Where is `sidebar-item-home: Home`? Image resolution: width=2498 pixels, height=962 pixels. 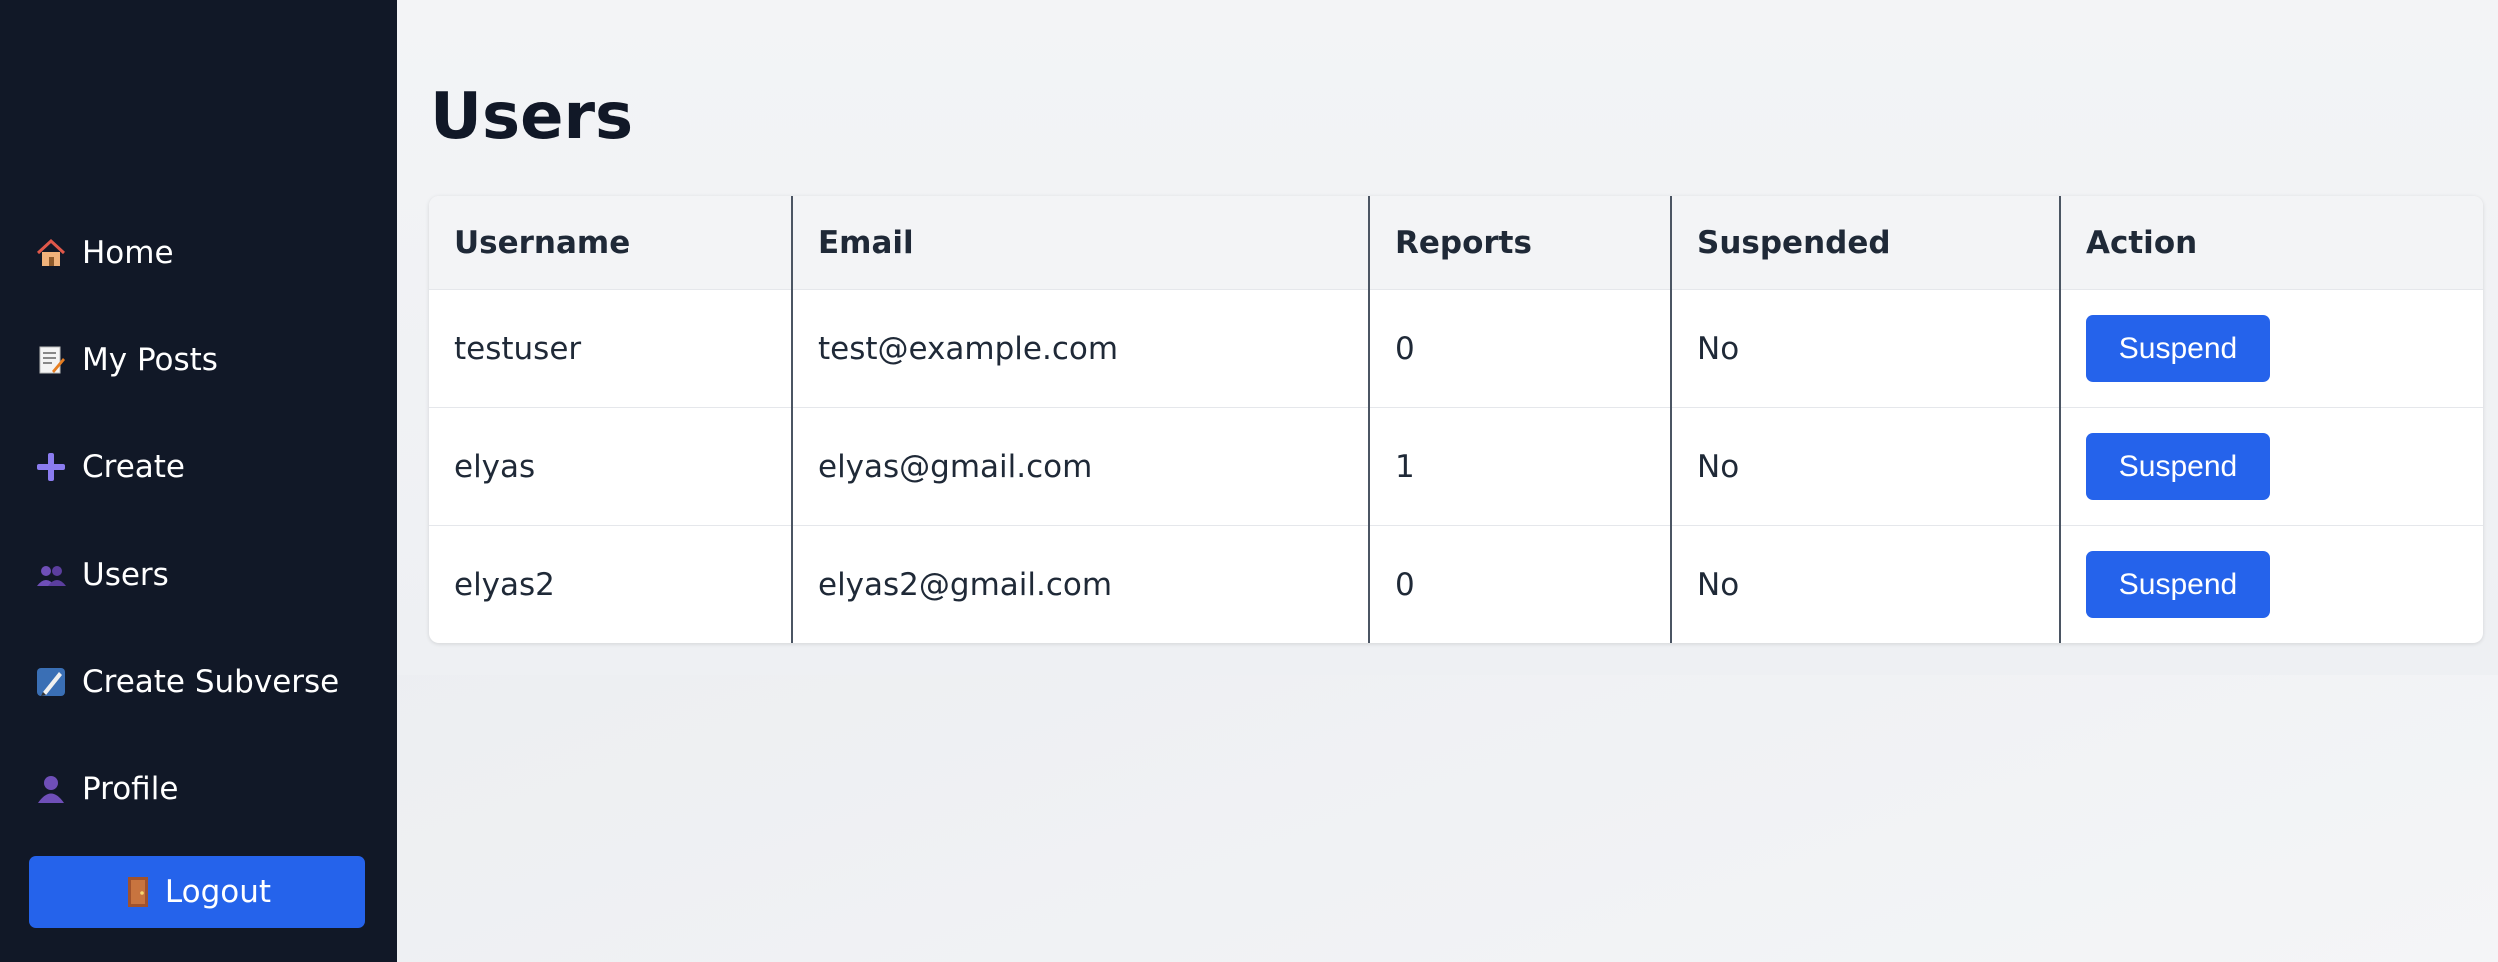
sidebar-item-home: Home is located at coordinates (104, 253).